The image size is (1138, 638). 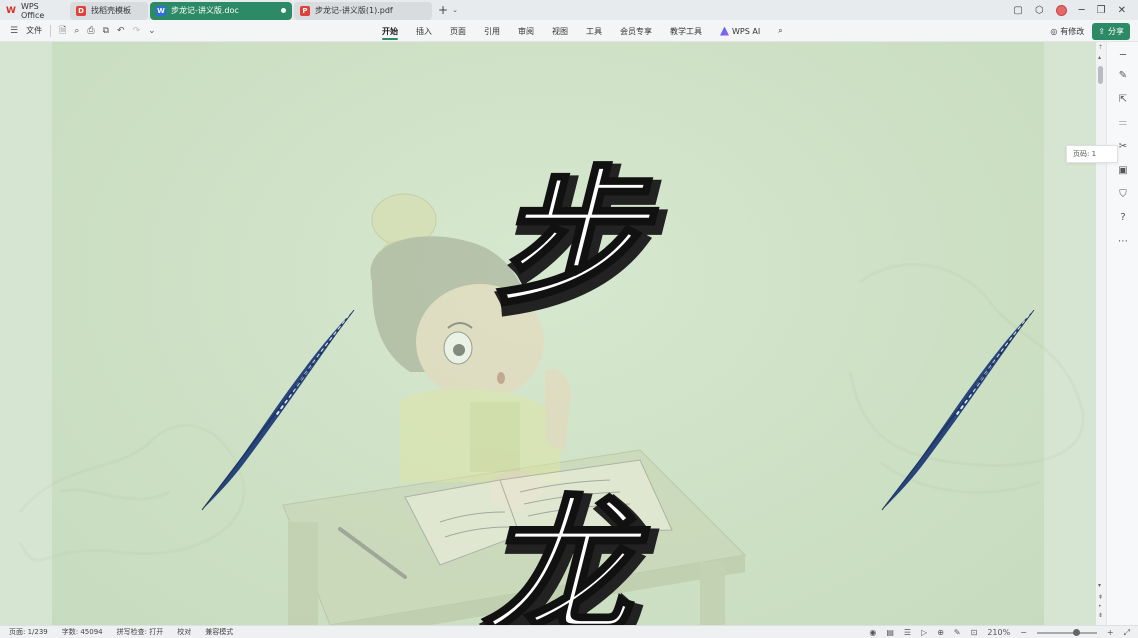 I want to click on unsaved-dot-icon, so click(x=283, y=10).